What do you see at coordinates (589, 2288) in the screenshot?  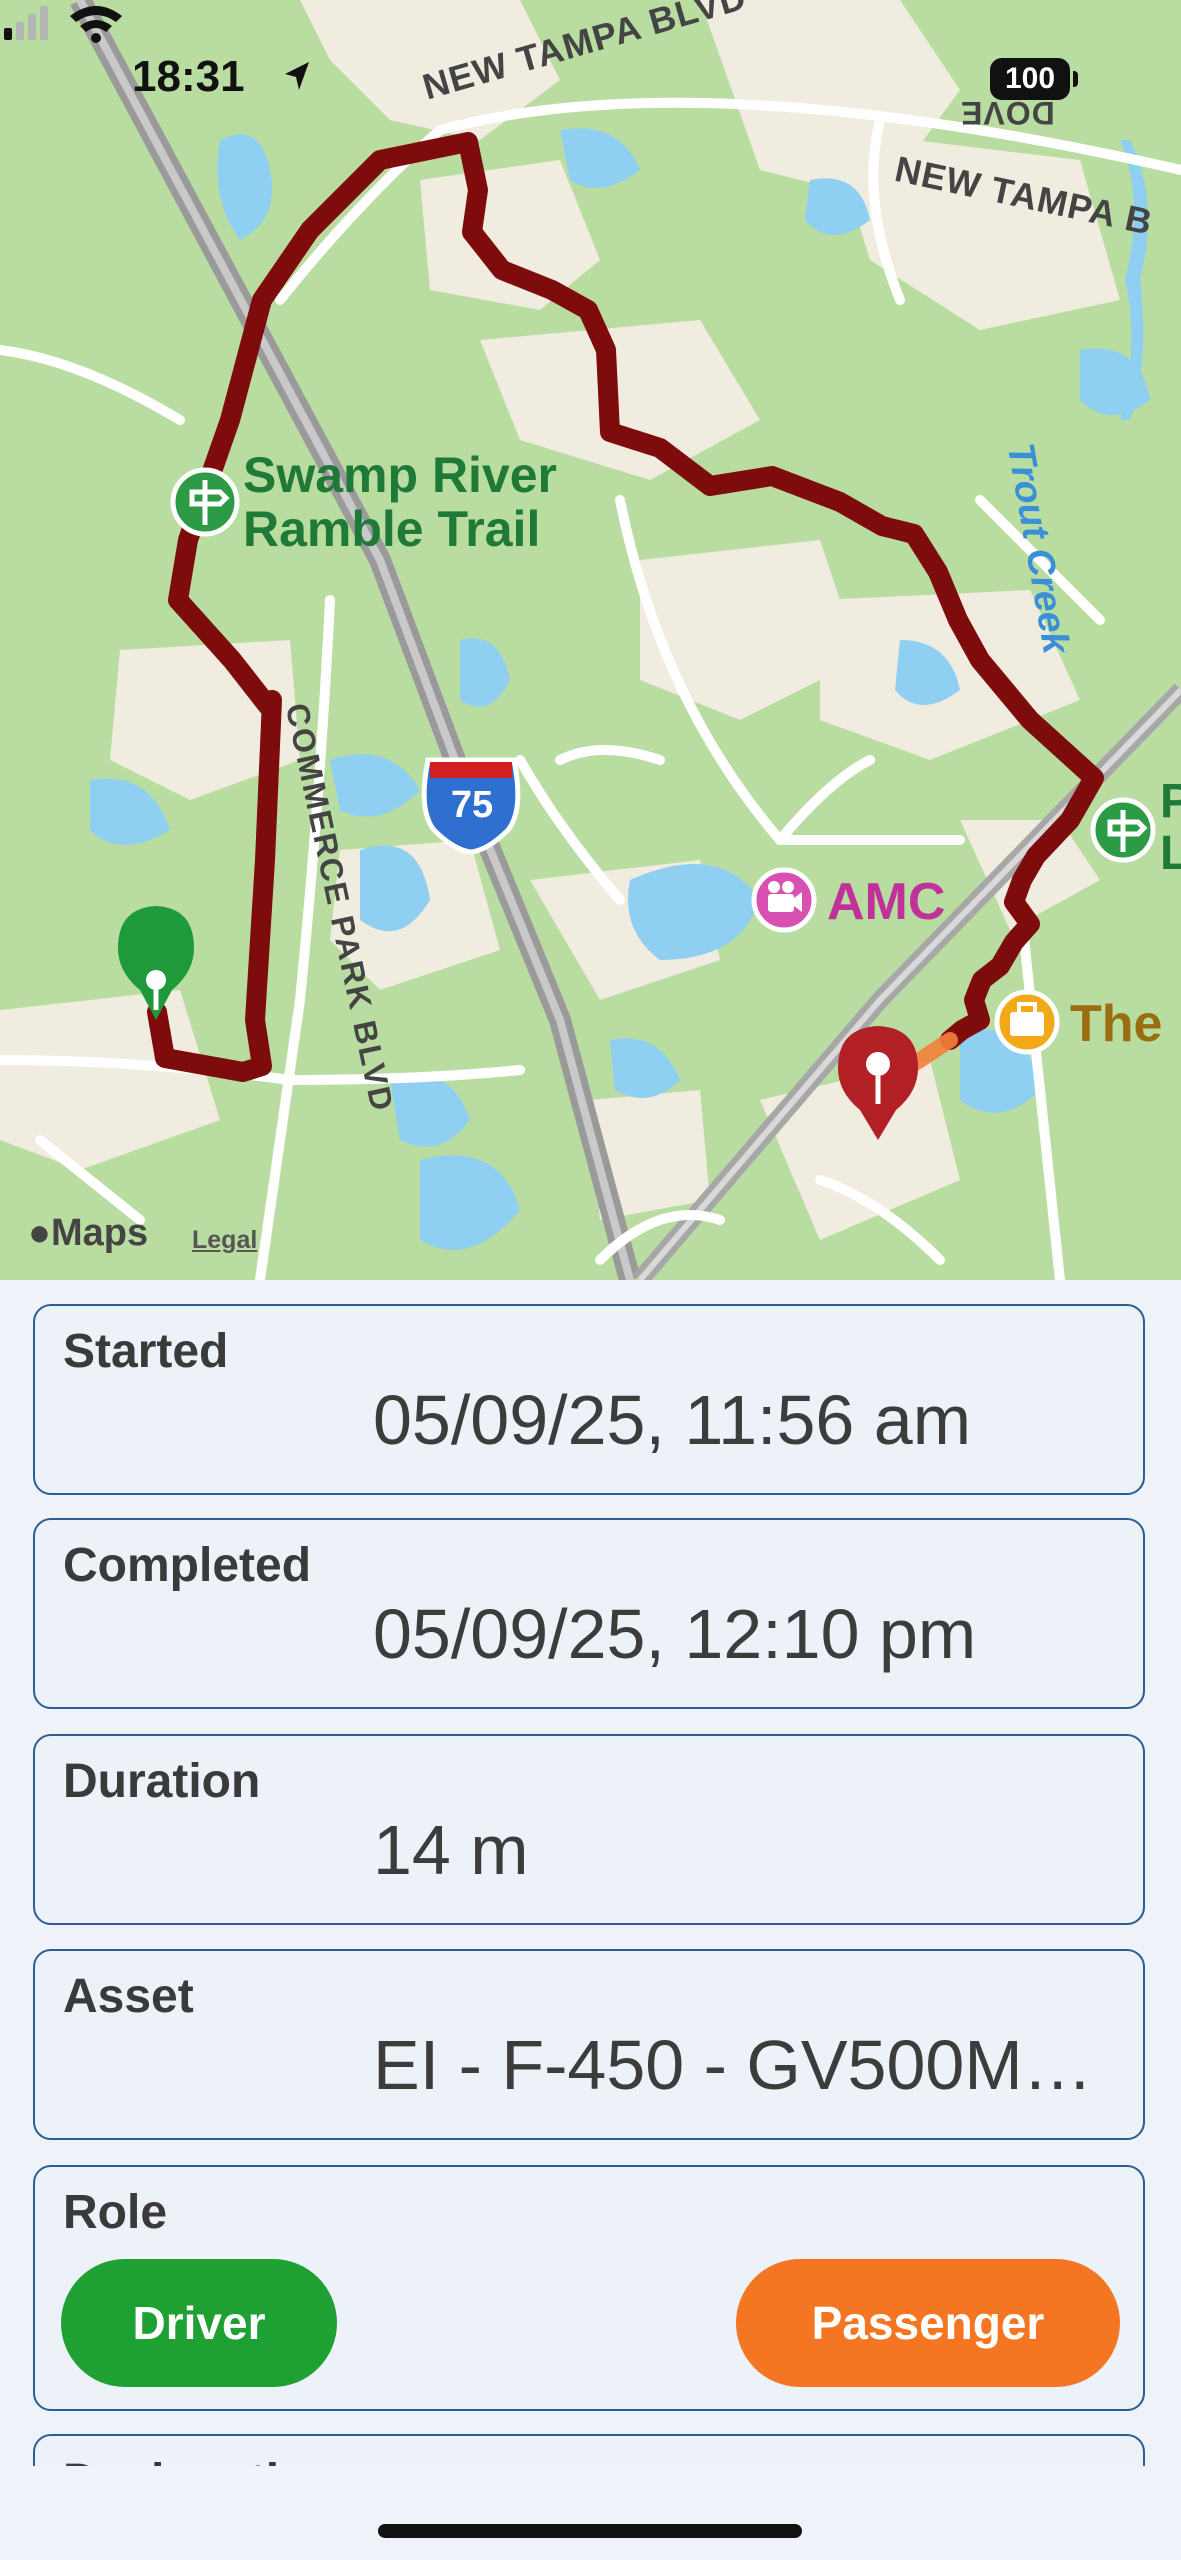 I see `role-card: Role Driver Passenger` at bounding box center [589, 2288].